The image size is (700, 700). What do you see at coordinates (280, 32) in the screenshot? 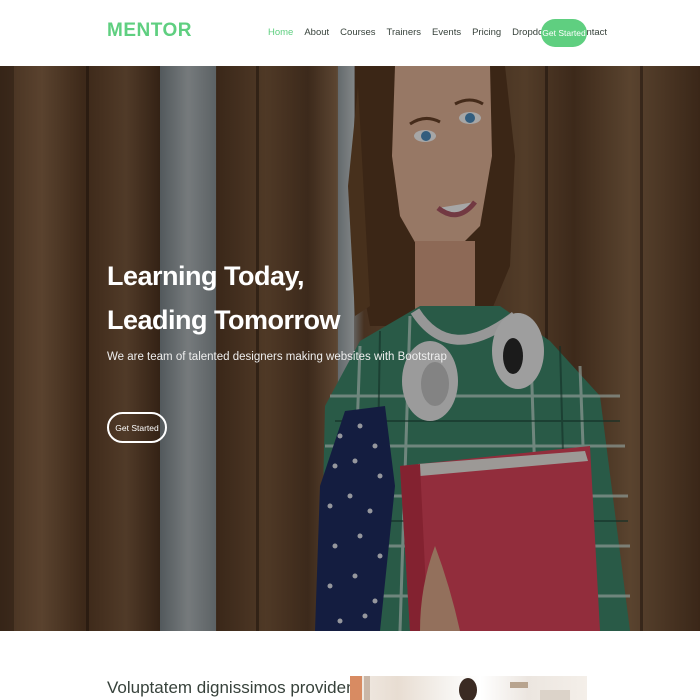
I see `nav-item-home: Home` at bounding box center [280, 32].